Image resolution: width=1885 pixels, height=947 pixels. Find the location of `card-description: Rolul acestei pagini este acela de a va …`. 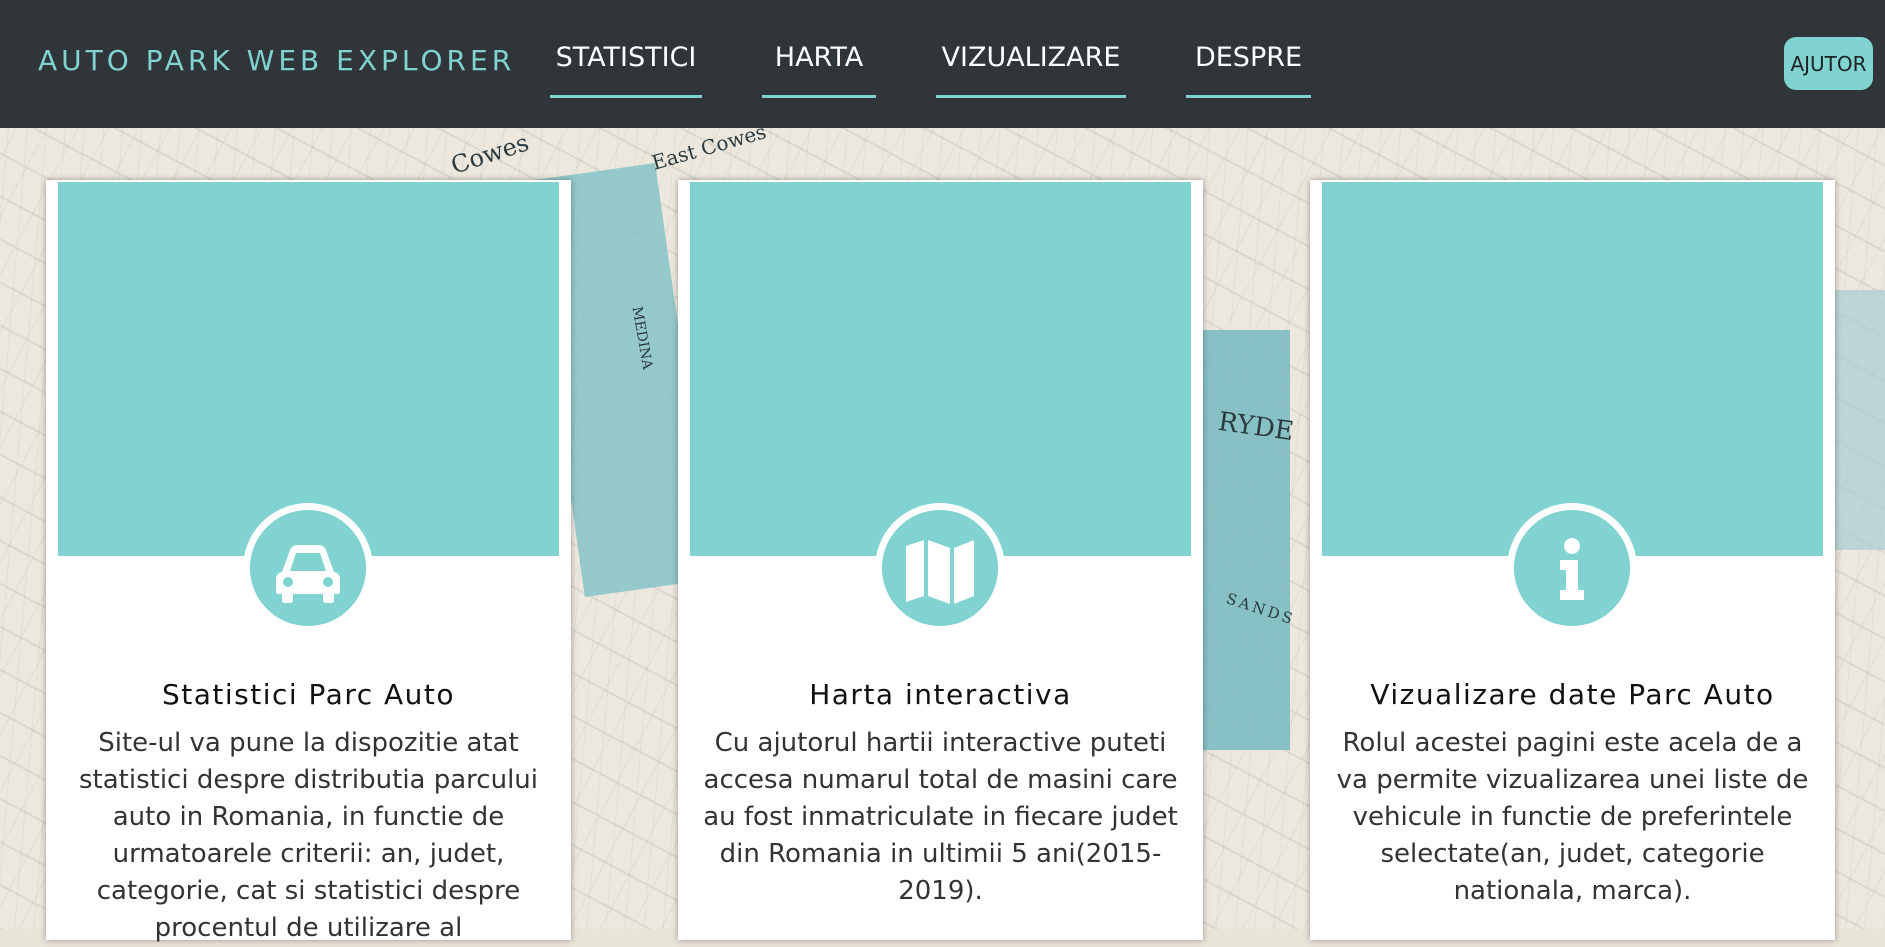

card-description: Rolul acestei pagini este acela de a va … is located at coordinates (1572, 817).